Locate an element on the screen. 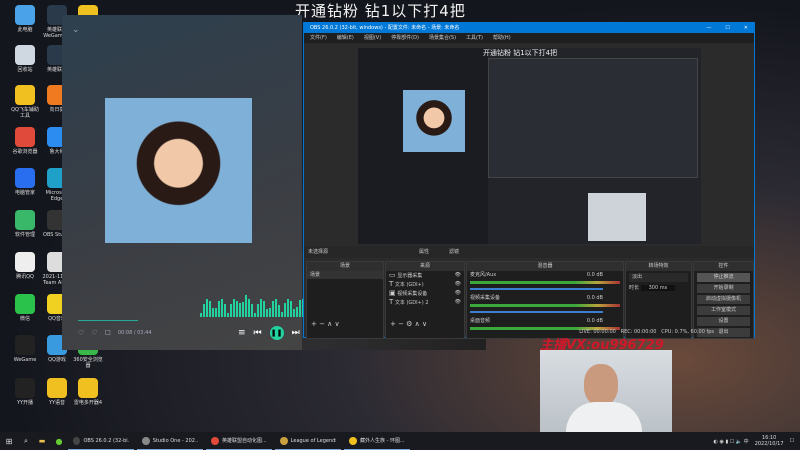  close-icon: ✕ is located at coordinates (746, 28).